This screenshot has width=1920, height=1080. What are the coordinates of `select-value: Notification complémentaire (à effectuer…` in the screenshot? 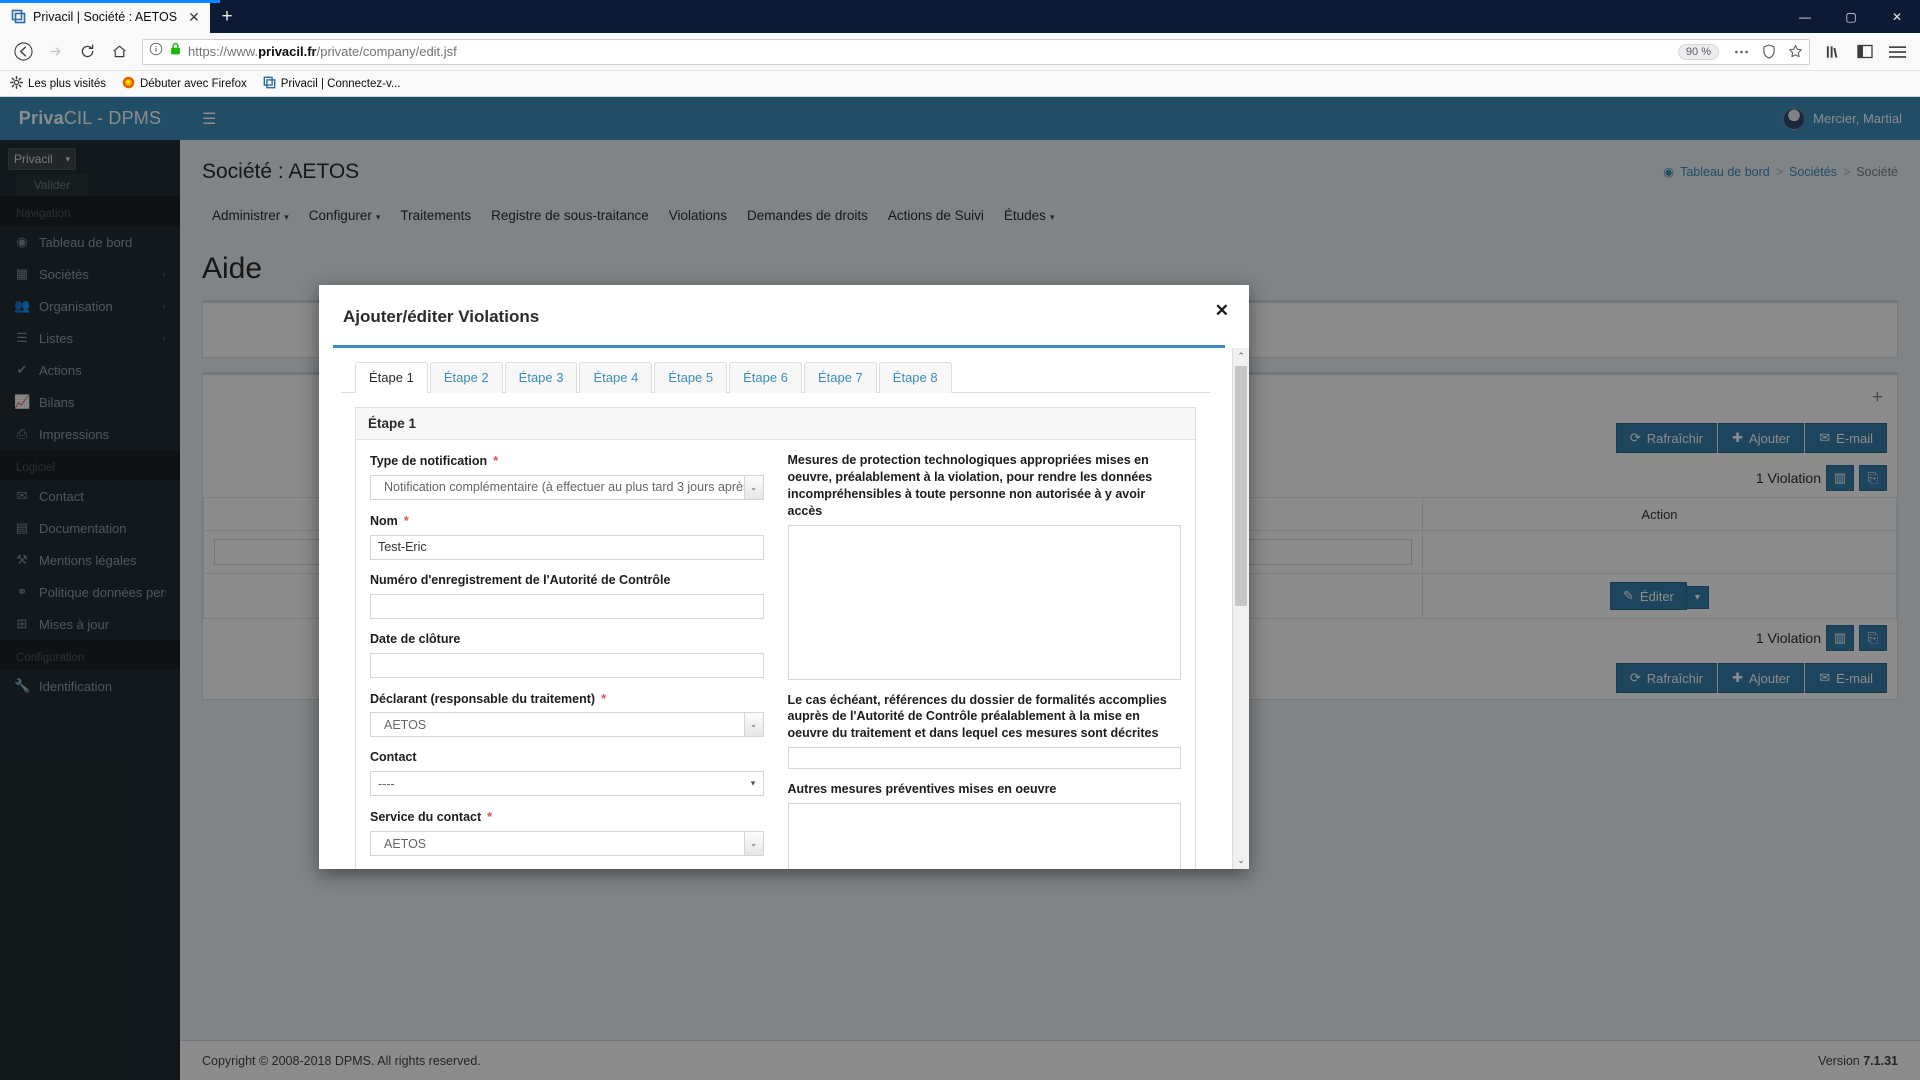 It's located at (574, 487).